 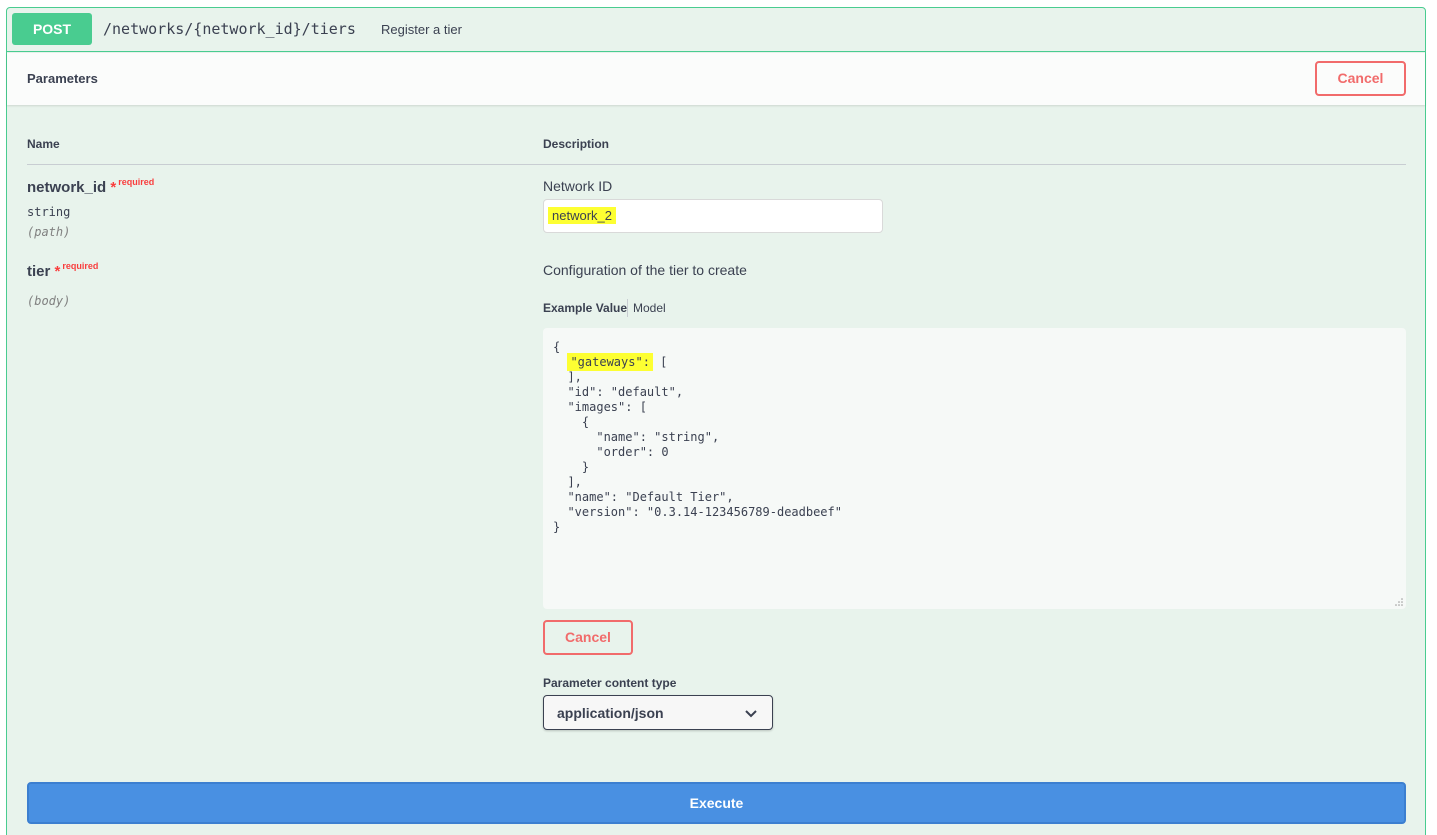 I want to click on param-name-text: network_id, so click(x=67, y=187).